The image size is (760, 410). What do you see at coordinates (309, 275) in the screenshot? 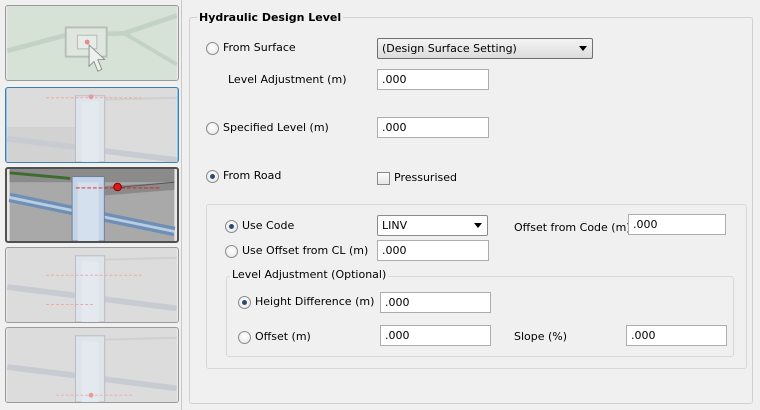
I see `level-adjustment-optional-label: Level Adjustment (Optional)` at bounding box center [309, 275].